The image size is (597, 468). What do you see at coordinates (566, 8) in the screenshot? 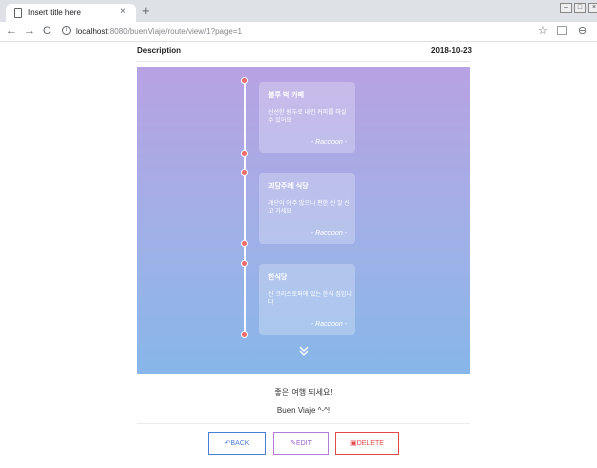
I see `minimize-button: –` at bounding box center [566, 8].